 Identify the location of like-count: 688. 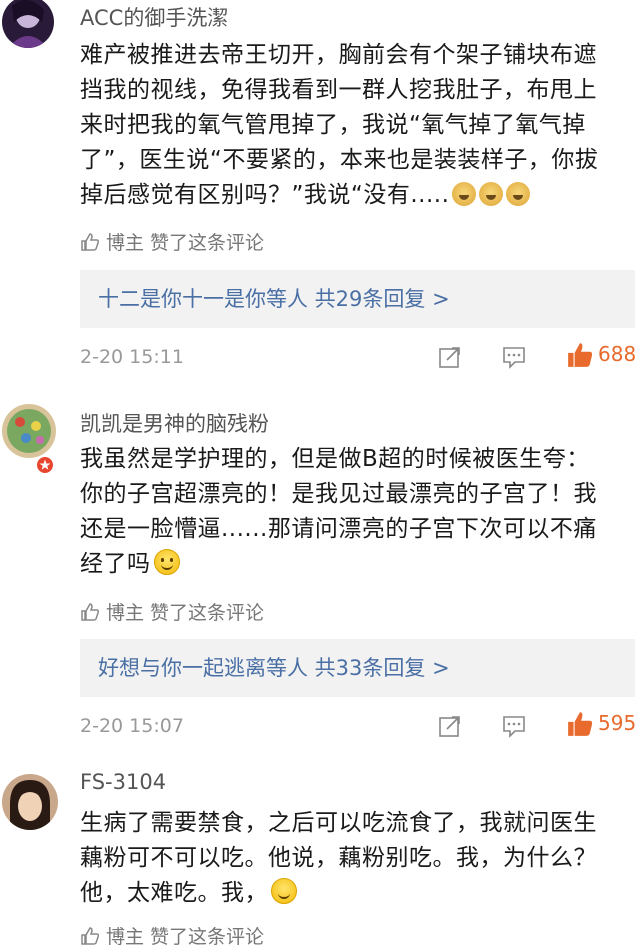
(617, 354).